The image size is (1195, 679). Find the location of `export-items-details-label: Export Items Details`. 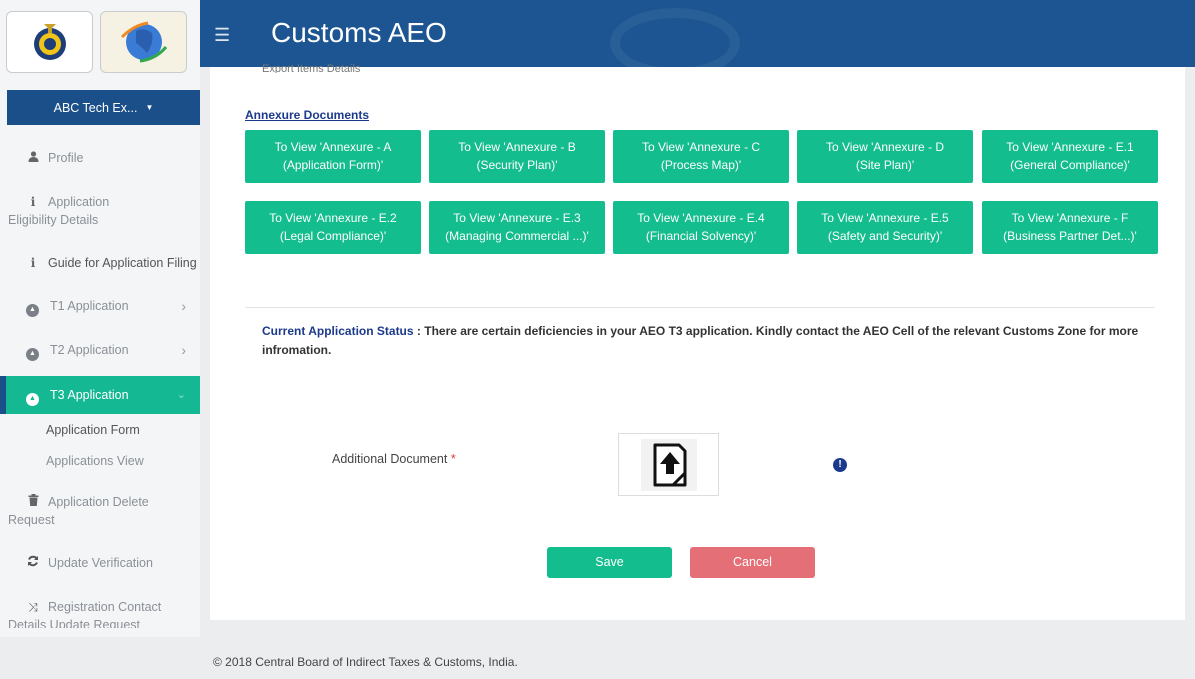

export-items-details-label: Export Items Details is located at coordinates (311, 68).